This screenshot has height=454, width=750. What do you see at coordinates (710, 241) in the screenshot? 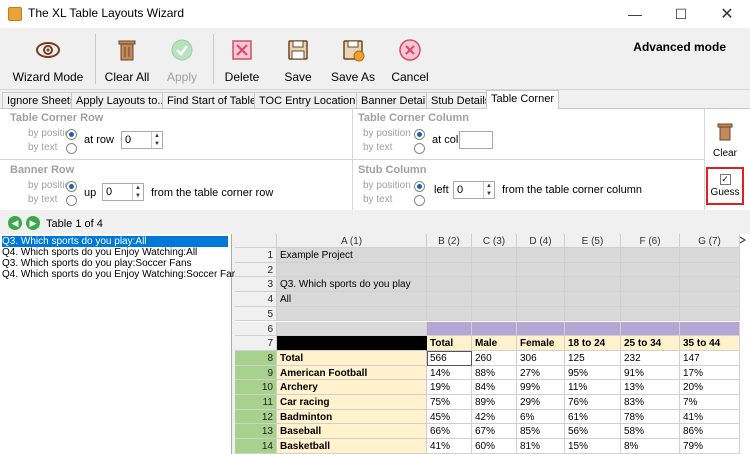
I see `column-header: G (7)` at bounding box center [710, 241].